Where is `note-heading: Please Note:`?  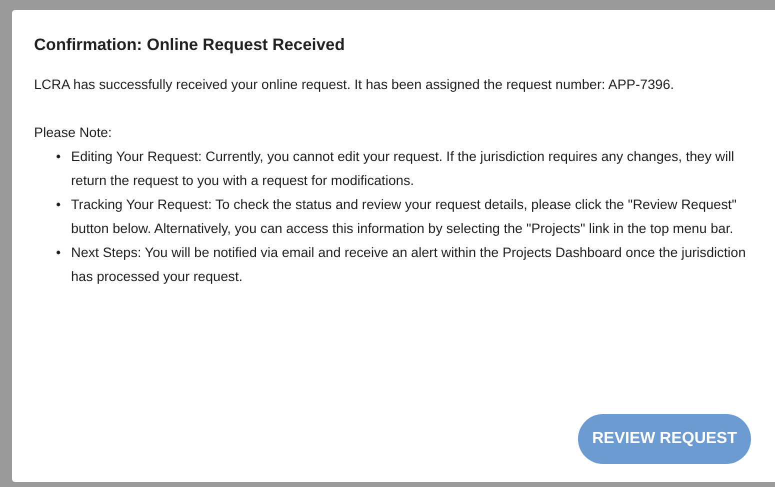
note-heading: Please Note: is located at coordinates (73, 133).